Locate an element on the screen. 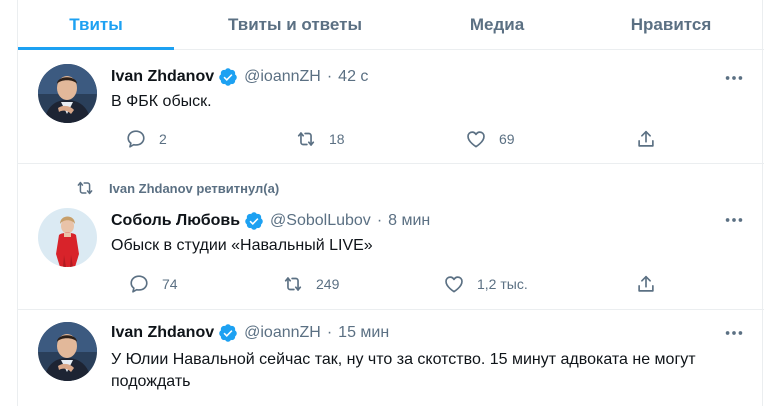 This screenshot has width=783, height=406. like-button: 1,2 тыс. is located at coordinates (485, 284).